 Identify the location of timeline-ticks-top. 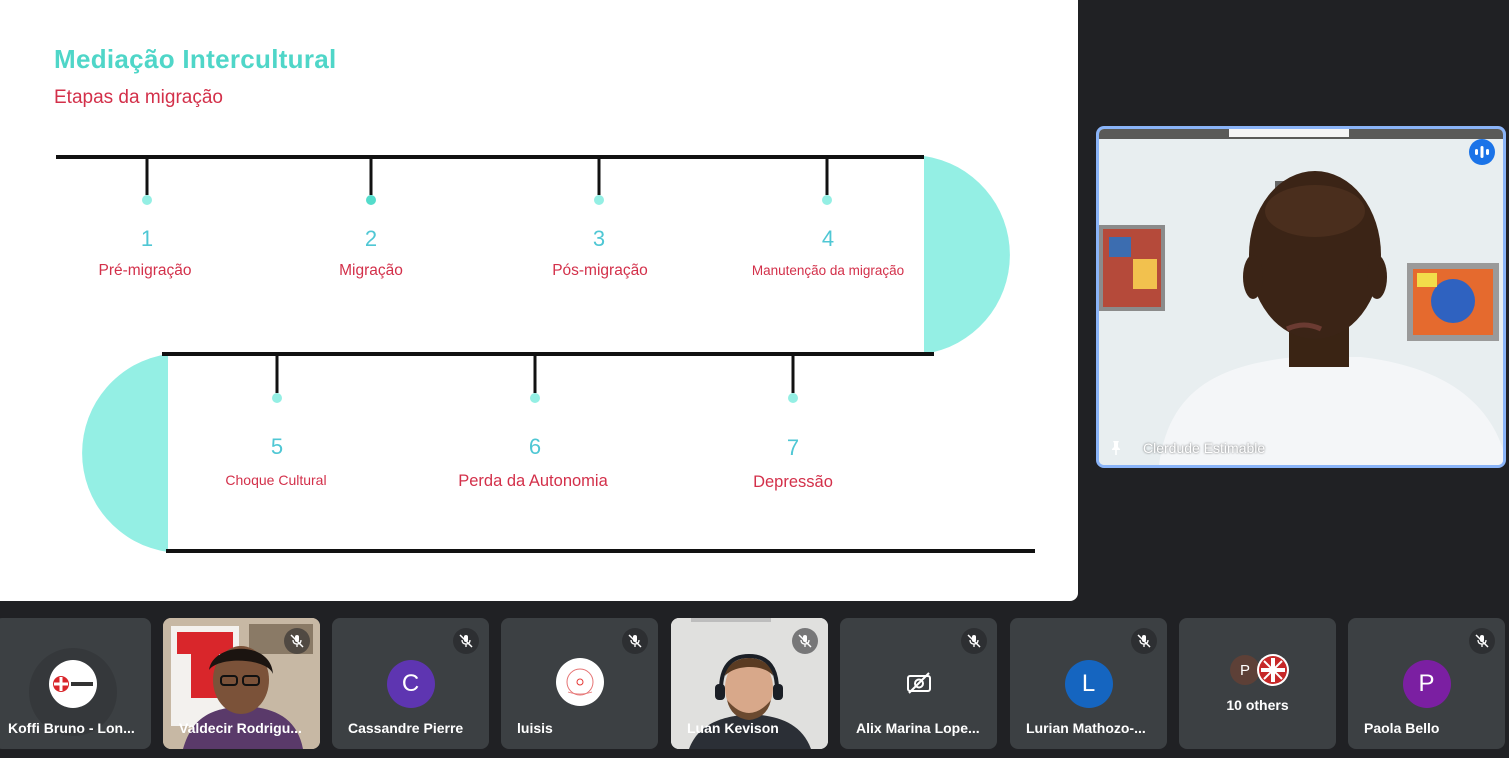
(487, 176).